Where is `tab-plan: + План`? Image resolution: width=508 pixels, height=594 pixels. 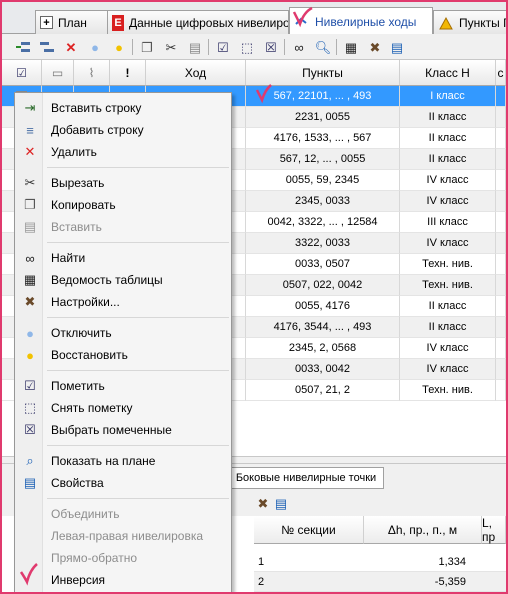
tab-plan: + План is located at coordinates (75, 22).